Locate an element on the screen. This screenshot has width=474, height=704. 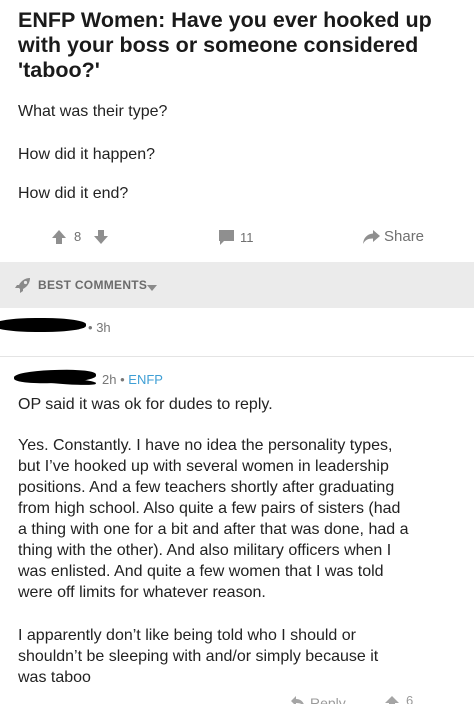
comment-score: 6 is located at coordinates (410, 698).